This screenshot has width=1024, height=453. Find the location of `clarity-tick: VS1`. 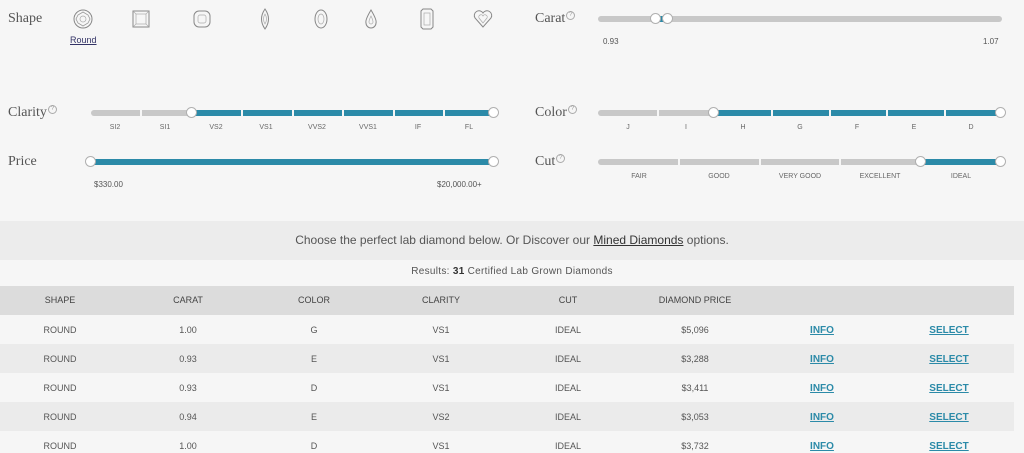

clarity-tick: VS1 is located at coordinates (265, 127).